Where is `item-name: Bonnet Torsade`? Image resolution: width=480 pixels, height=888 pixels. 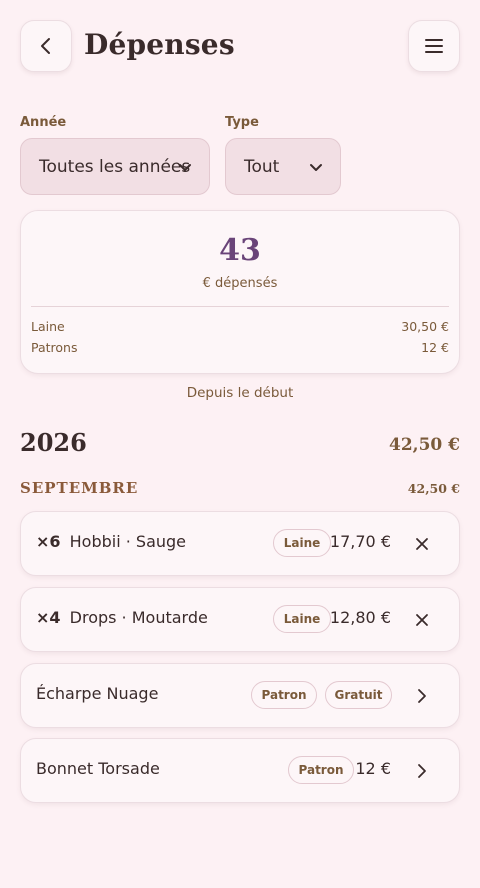
item-name: Bonnet Torsade is located at coordinates (98, 768).